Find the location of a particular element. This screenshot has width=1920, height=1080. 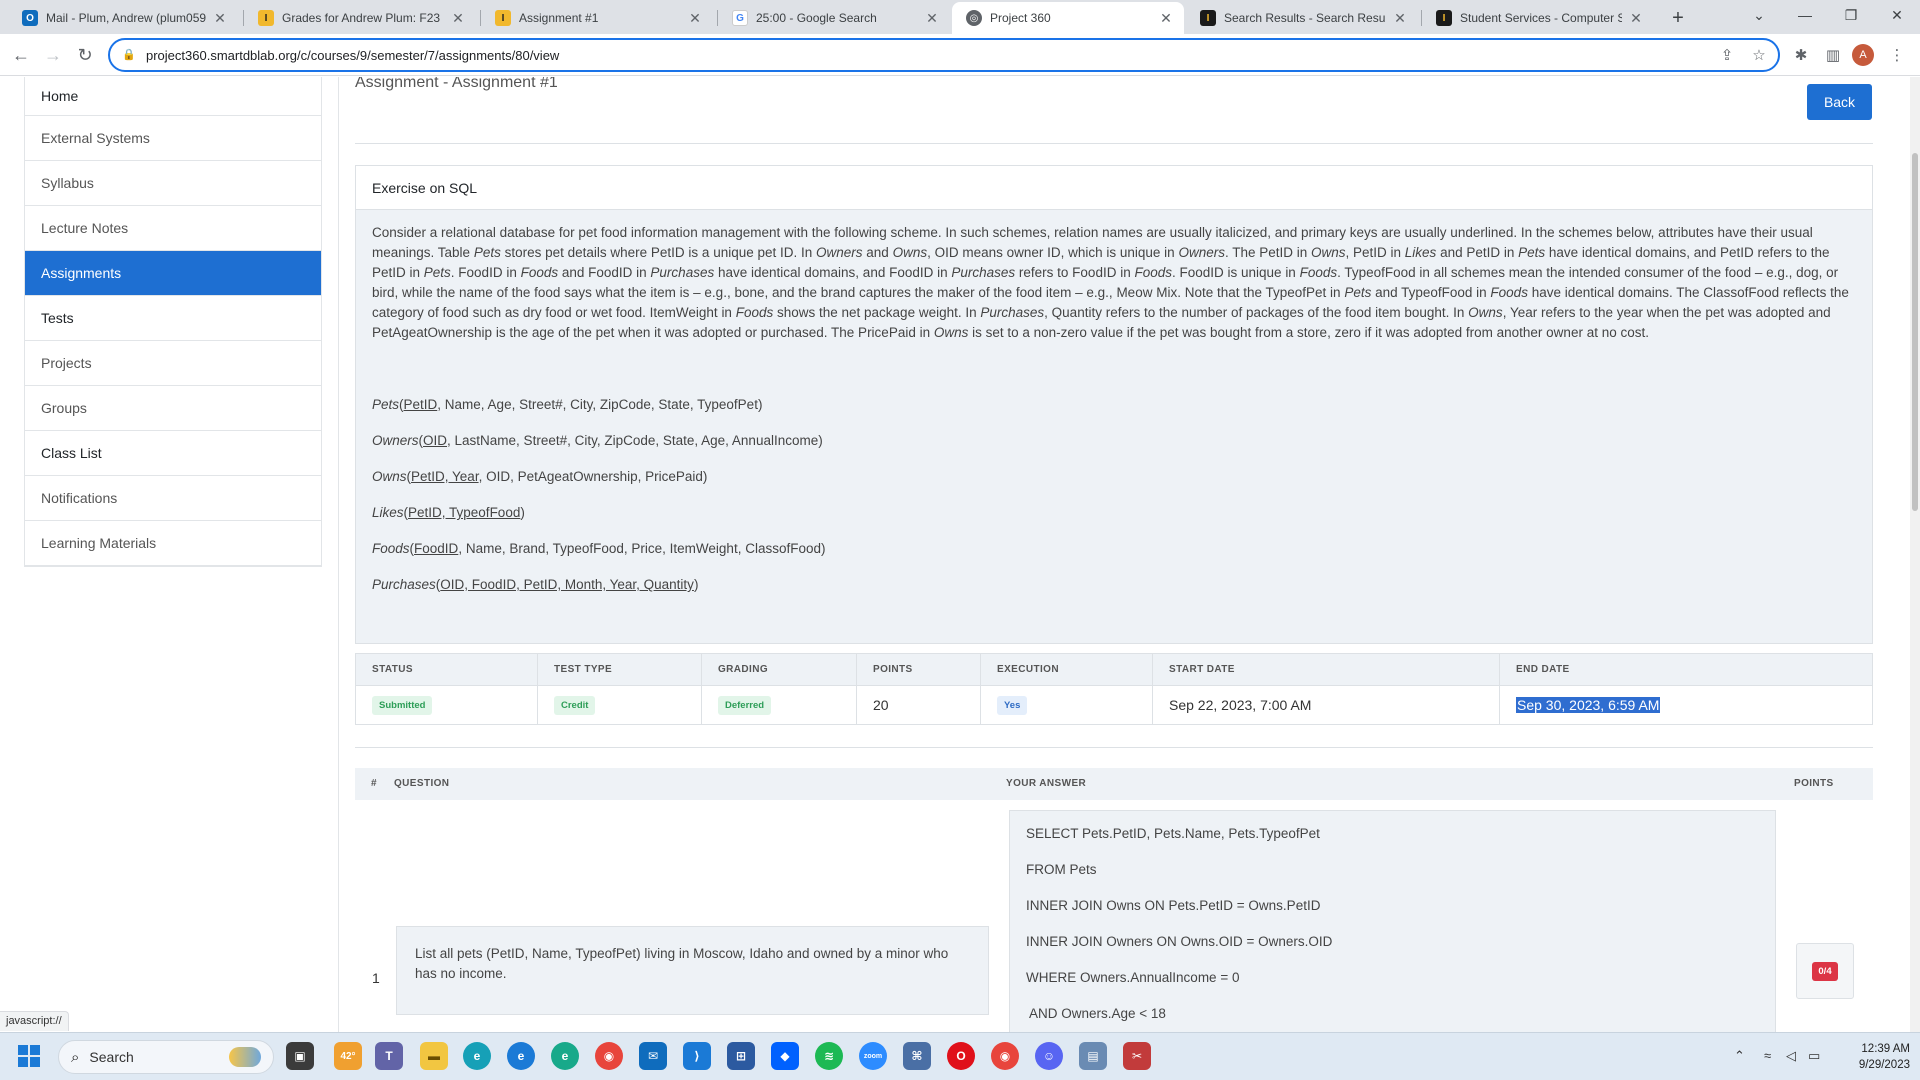

tab-student-services: I Student Services - Computer Sc ✕ is located at coordinates (1538, 18).